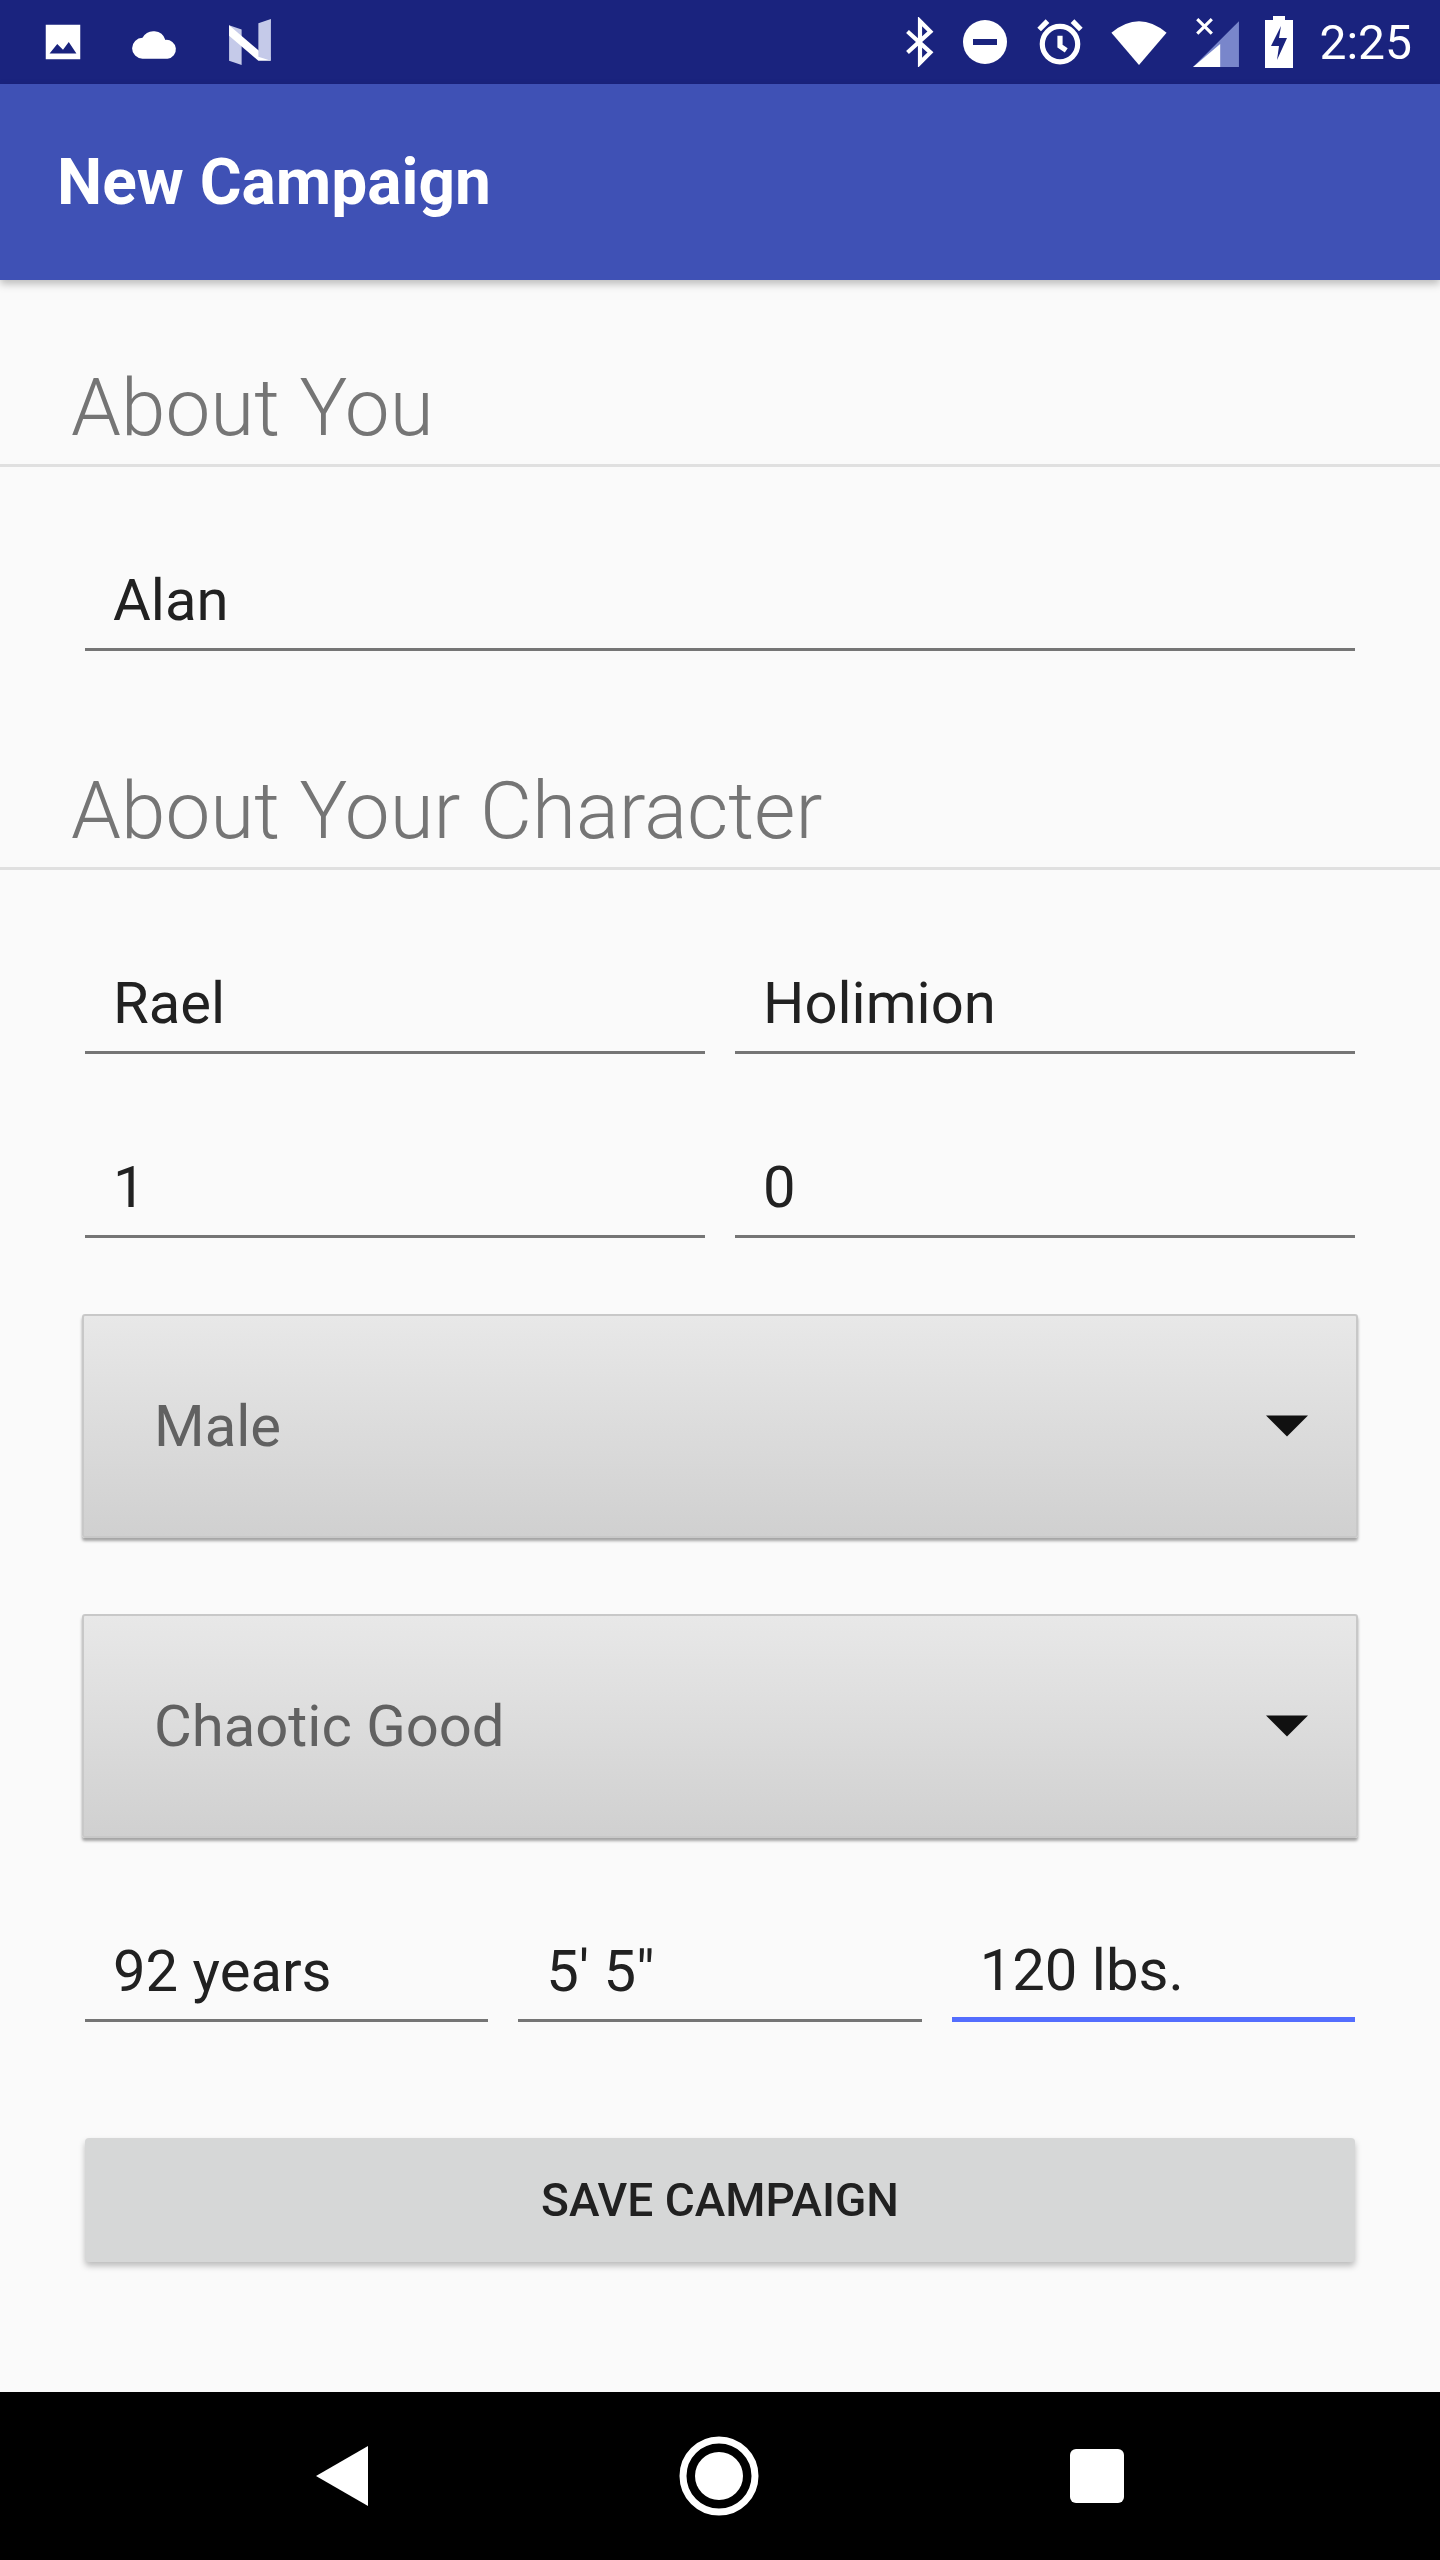 Image resolution: width=1440 pixels, height=2560 pixels. I want to click on status-time: 2:25, so click(1365, 42).